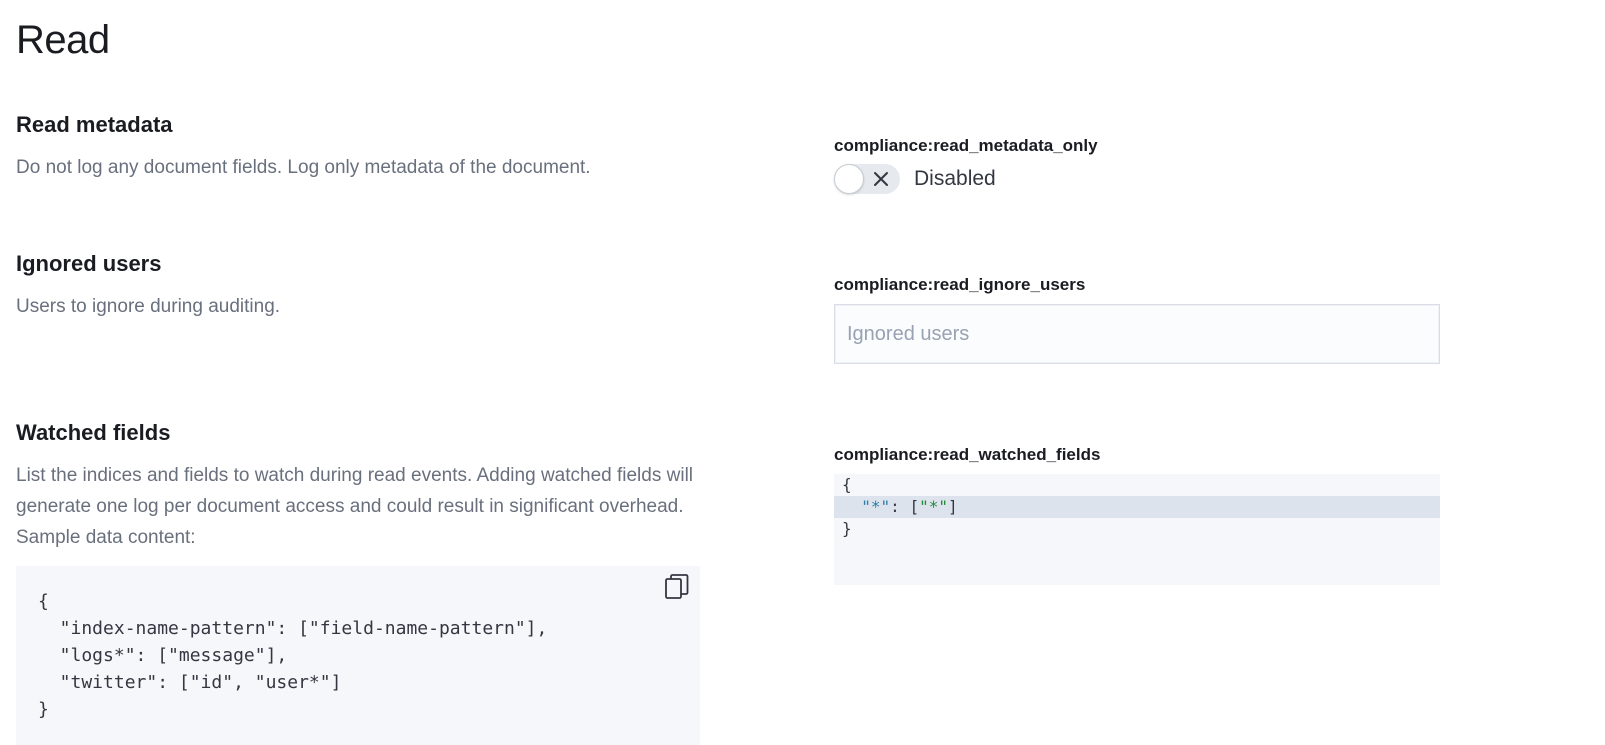 This screenshot has height=745, width=1605. Describe the element at coordinates (967, 454) in the screenshot. I see `field-label: compliance:read_watched_fields` at that location.